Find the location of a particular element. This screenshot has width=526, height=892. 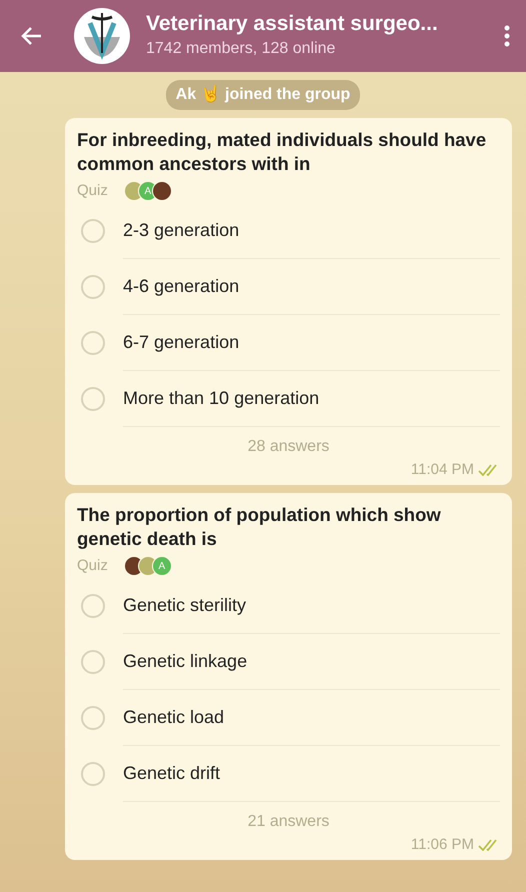

poll-option: Genetic load is located at coordinates (288, 718).